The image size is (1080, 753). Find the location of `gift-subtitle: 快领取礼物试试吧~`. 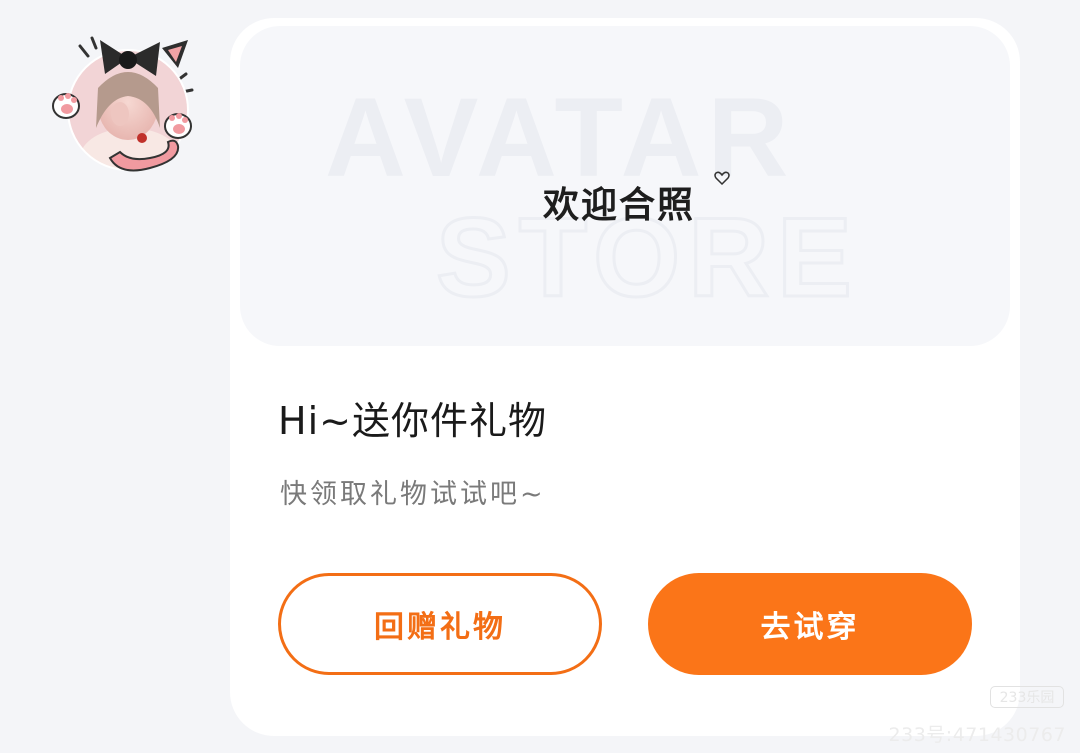

gift-subtitle: 快领取礼物试试吧~ is located at coordinates (413, 494).